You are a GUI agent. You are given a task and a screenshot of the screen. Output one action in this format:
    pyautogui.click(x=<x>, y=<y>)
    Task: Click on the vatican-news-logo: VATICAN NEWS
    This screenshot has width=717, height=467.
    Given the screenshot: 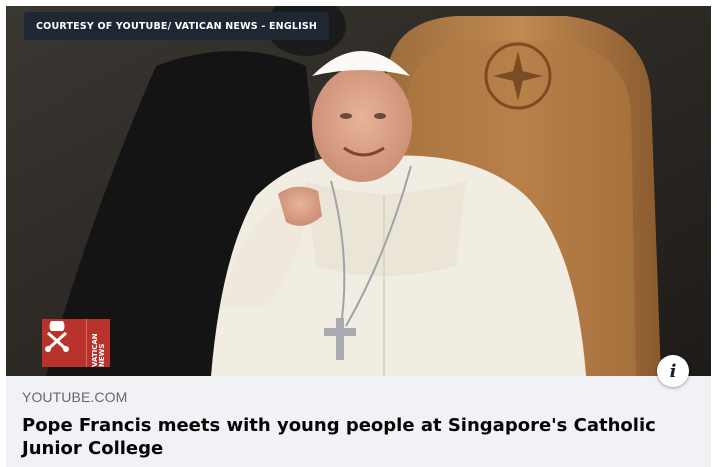 What is the action you would take?
    pyautogui.click(x=76, y=343)
    